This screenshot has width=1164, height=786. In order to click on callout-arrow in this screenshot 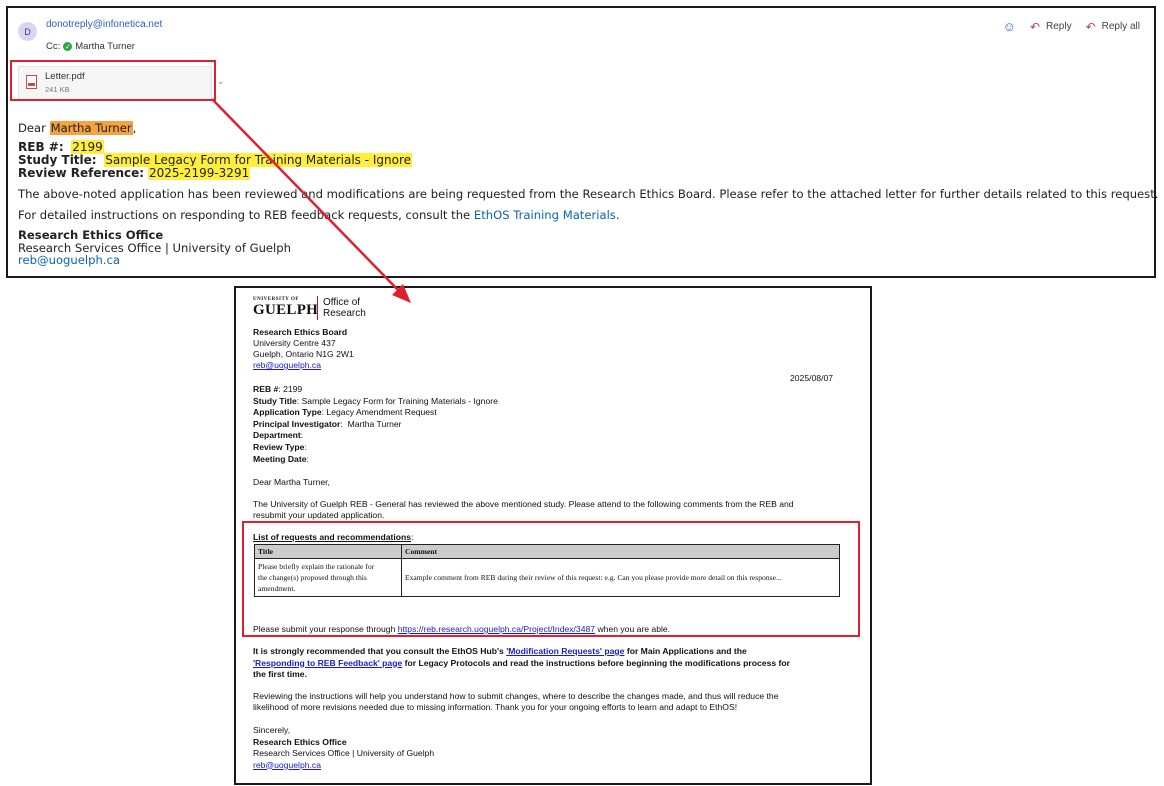, I will do `click(311, 200)`.